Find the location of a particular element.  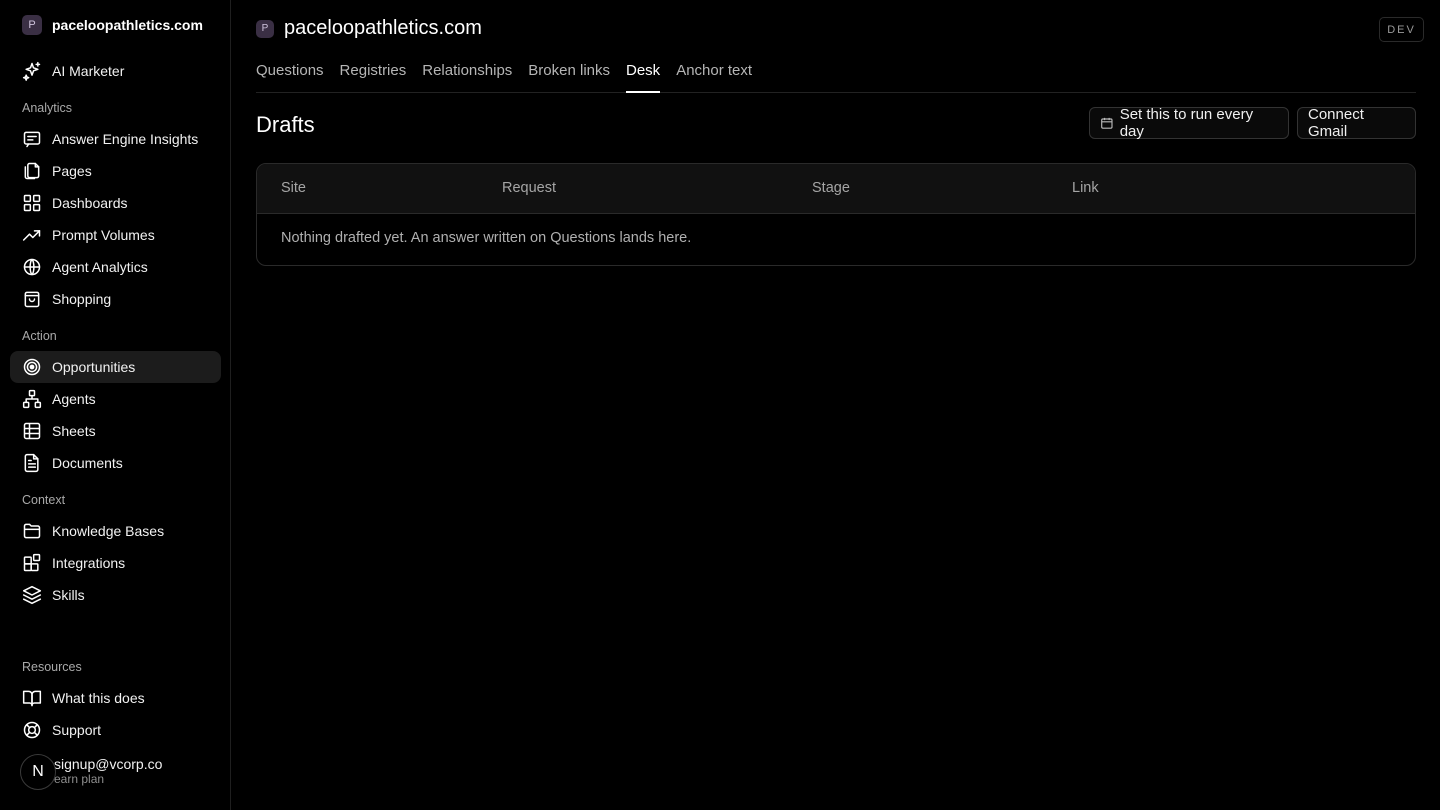

folder-icon is located at coordinates (32, 531).